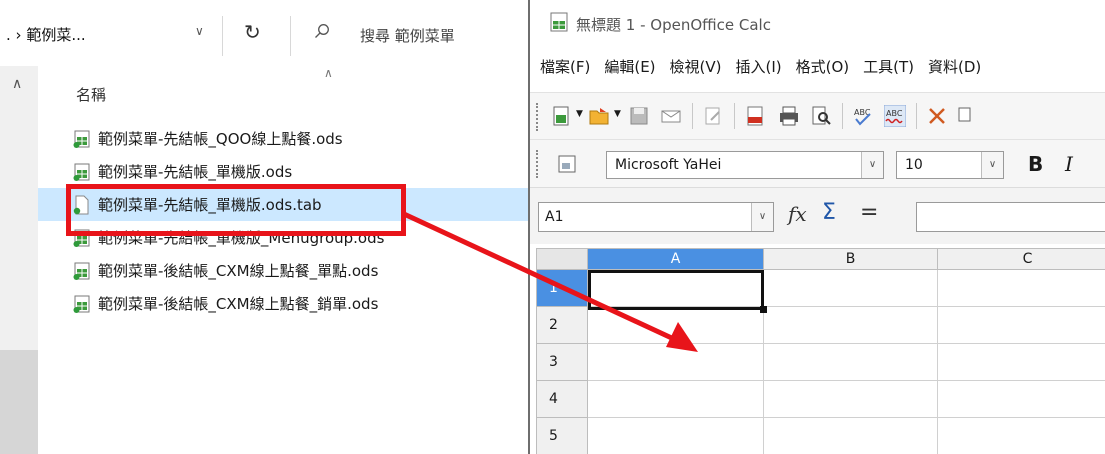 This screenshot has height=454, width=1105. I want to click on search-icon, so click(322, 31).